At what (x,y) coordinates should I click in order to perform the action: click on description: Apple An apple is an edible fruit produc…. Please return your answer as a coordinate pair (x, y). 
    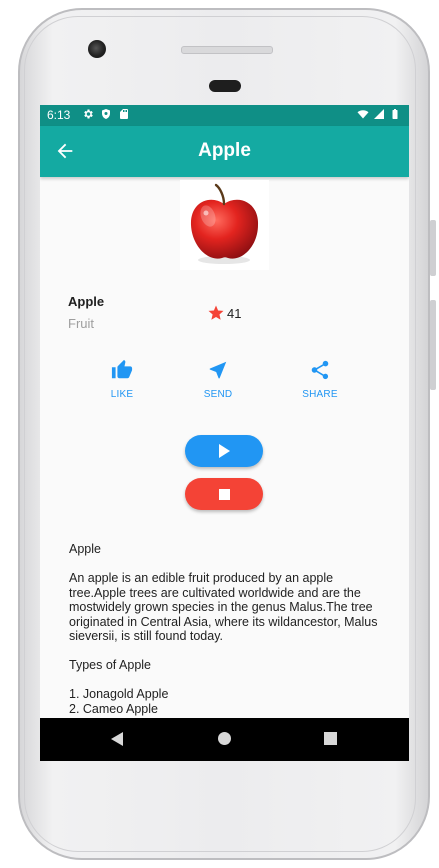
    Looking at the image, I should click on (229, 629).